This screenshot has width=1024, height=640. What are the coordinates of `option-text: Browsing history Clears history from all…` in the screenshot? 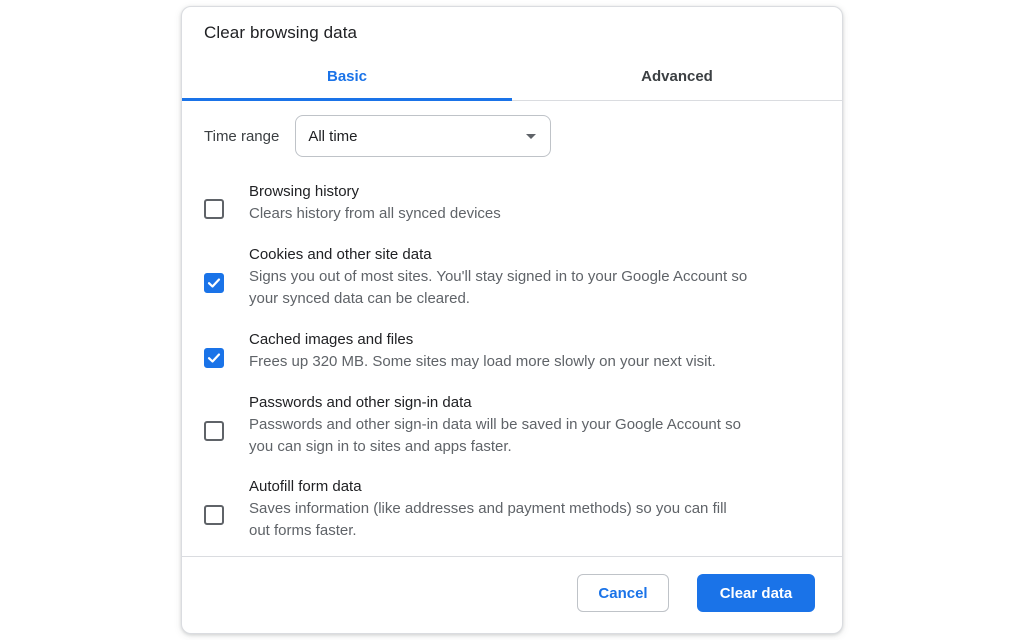 It's located at (521, 203).